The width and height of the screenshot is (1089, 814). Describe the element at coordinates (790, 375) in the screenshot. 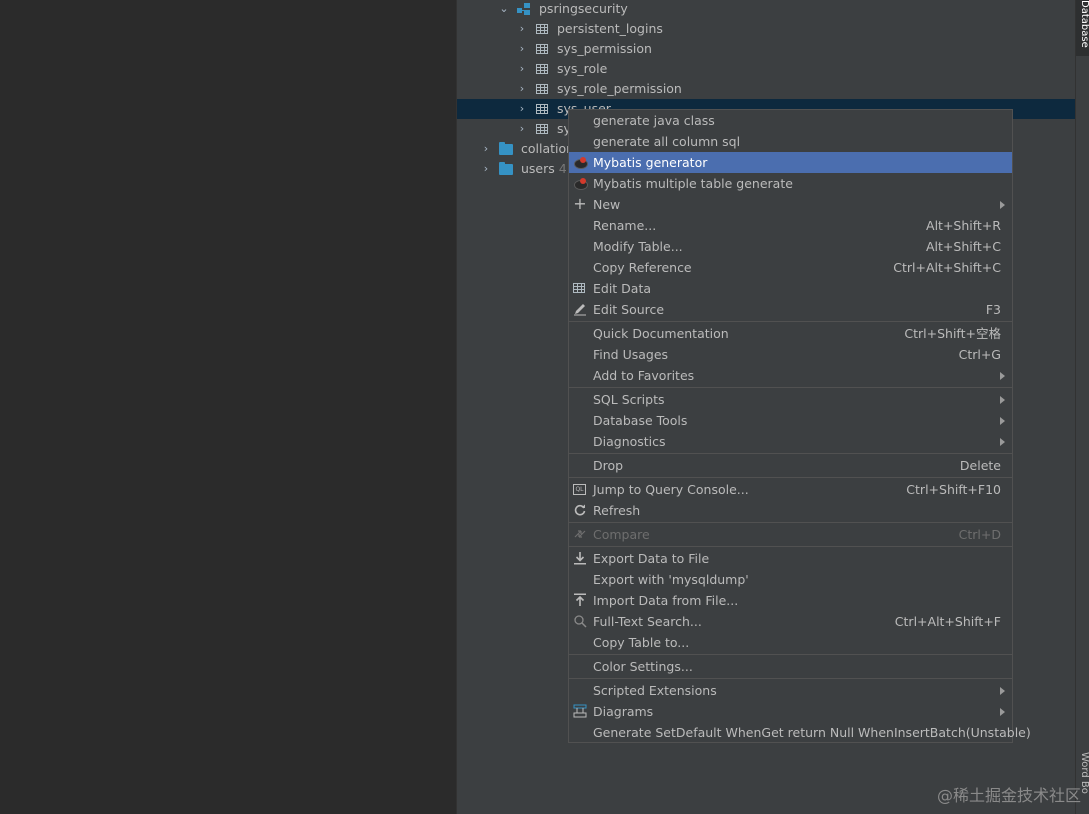

I see `menu-item-add-to-favorites: Add to Favorites` at that location.